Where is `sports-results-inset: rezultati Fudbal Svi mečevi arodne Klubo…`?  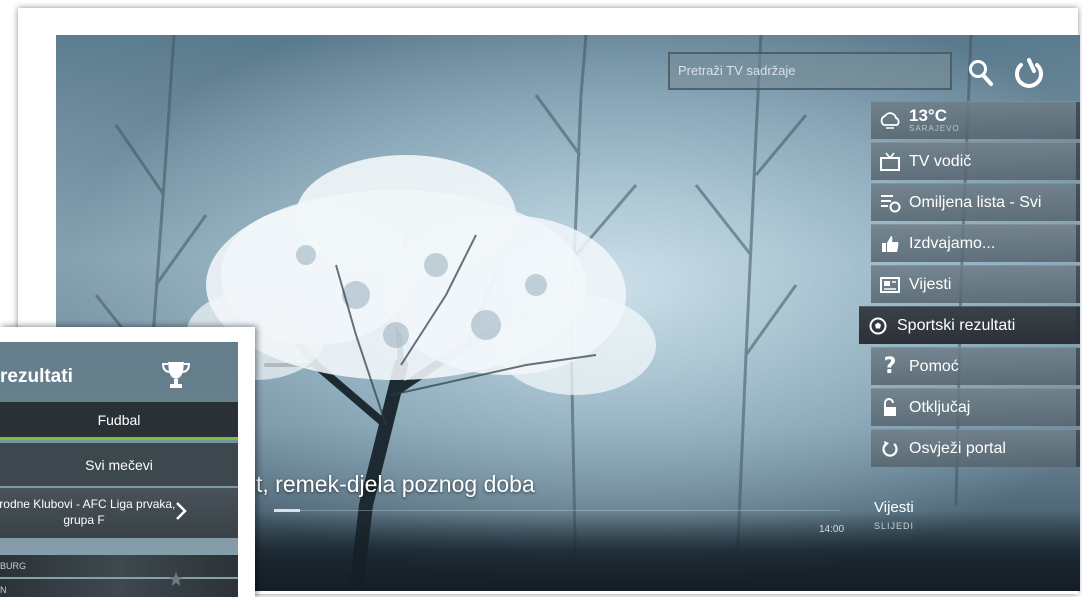
sports-results-inset: rezultati Fudbal Svi mečevi arodne Klubo… is located at coordinates (127, 462).